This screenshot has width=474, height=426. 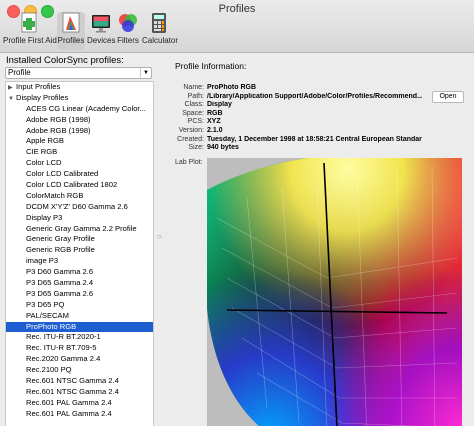 I want to click on profile-list-item: Color LCD, so click(x=79, y=163).